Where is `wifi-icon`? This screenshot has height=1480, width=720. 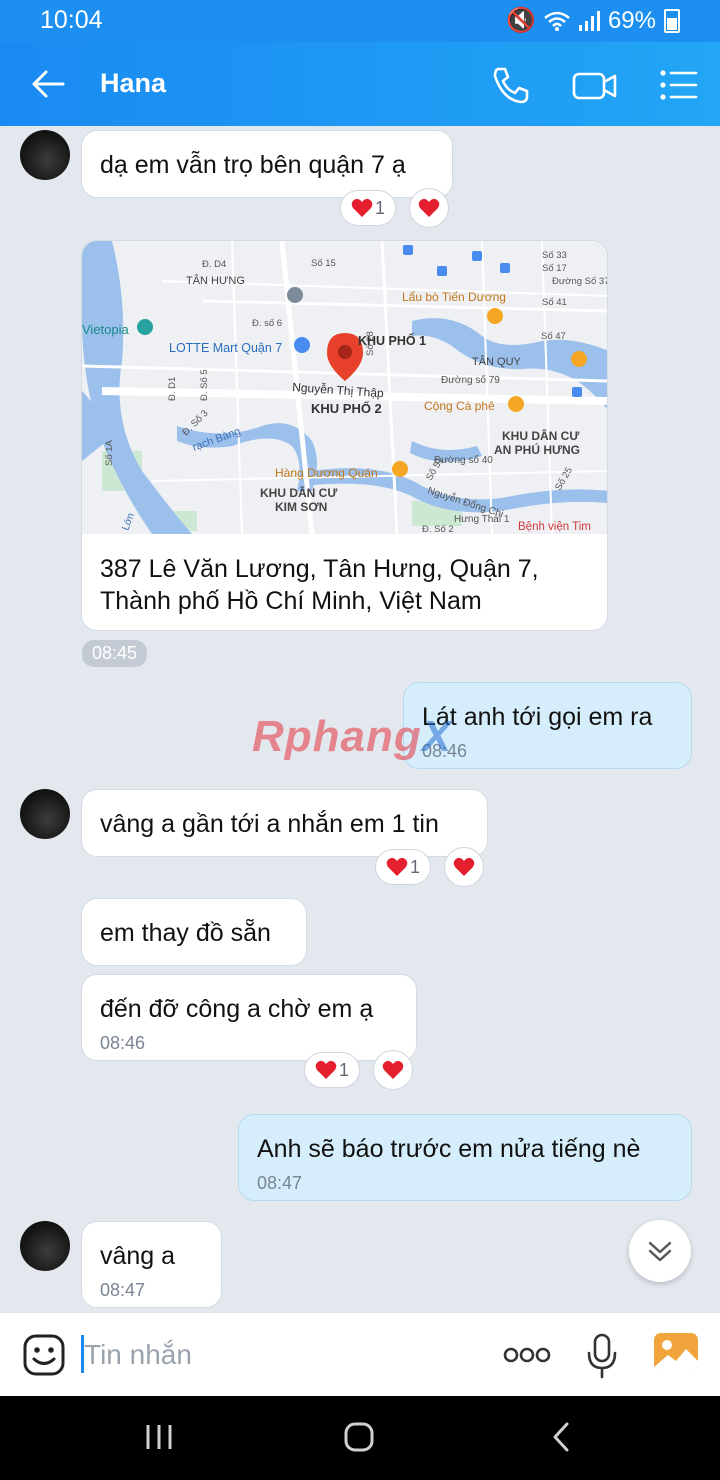
wifi-icon is located at coordinates (557, 21).